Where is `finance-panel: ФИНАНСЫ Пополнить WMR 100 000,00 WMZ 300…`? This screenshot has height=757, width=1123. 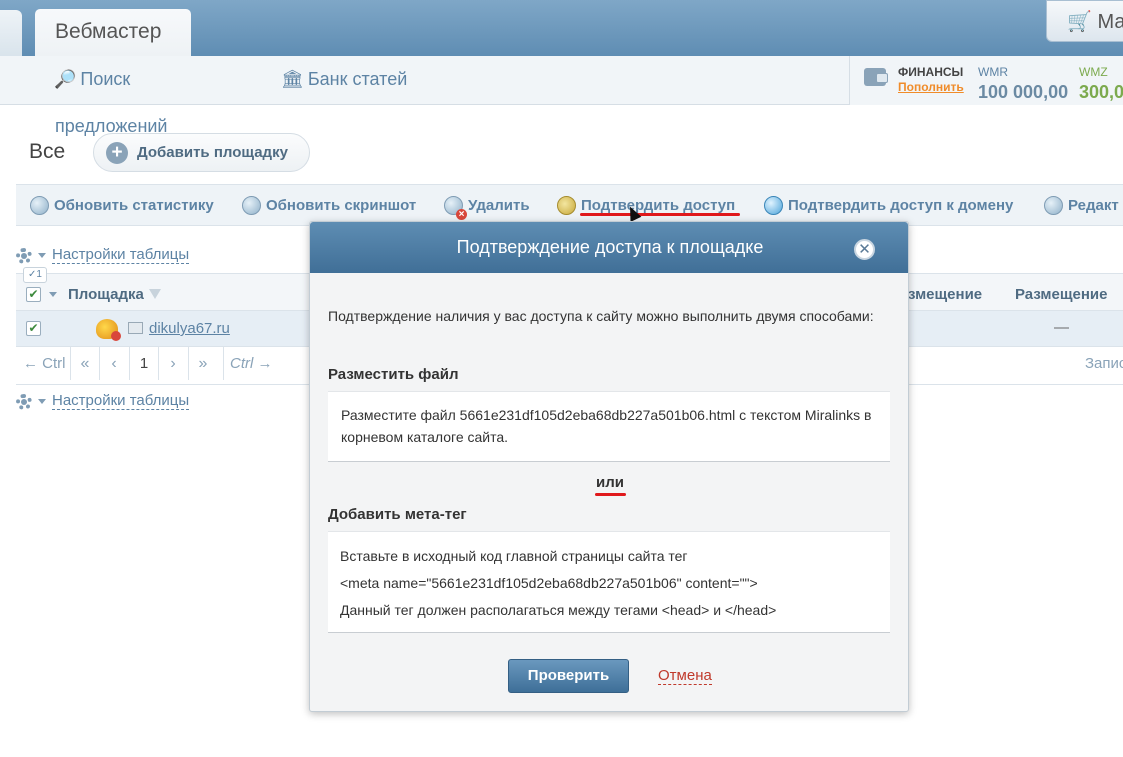
finance-panel: ФИНАНСЫ Пополнить WMR 100 000,00 WMZ 300… is located at coordinates (986, 80).